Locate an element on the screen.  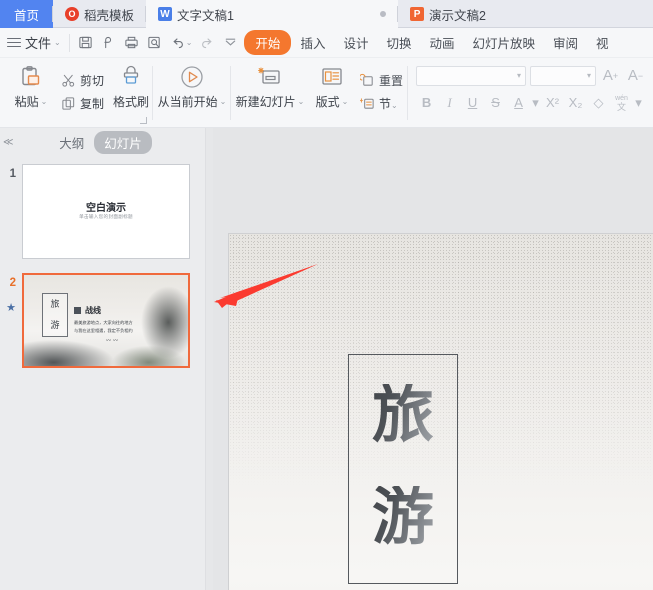
layout-icon is located at coordinates (332, 77).